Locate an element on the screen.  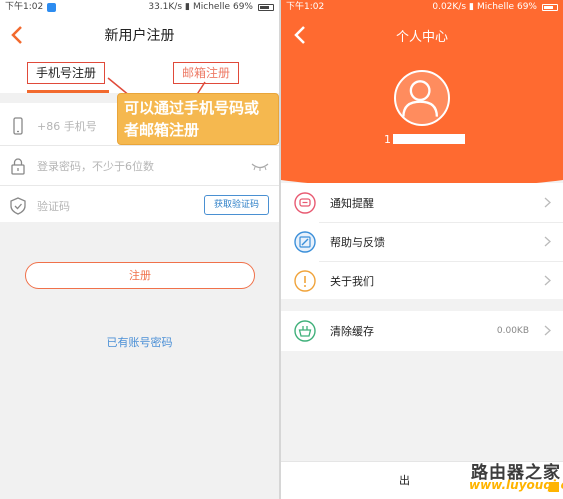
menu-item-clear-cache: 清除缓存 0.00KB is located at coordinates (422, 330).